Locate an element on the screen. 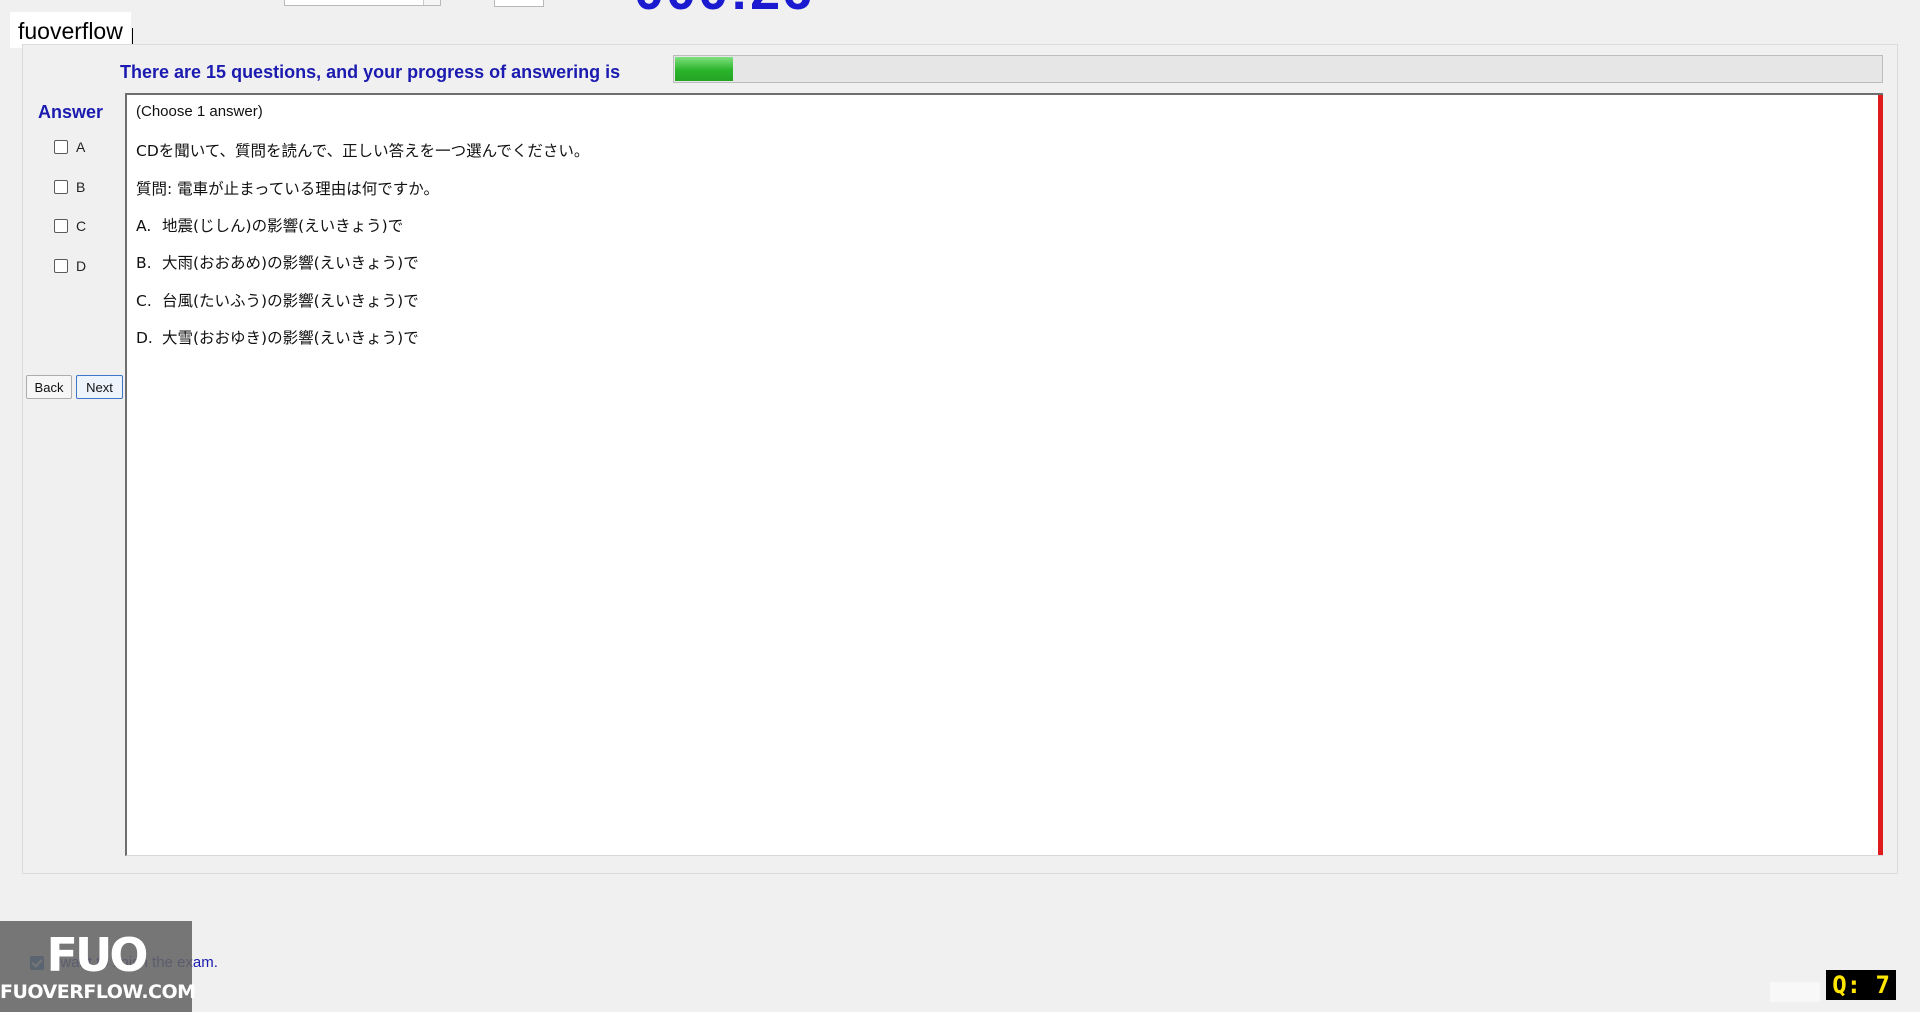 Image resolution: width=1920 pixels, height=1012 pixels. badge-backdrop is located at coordinates (1795, 992).